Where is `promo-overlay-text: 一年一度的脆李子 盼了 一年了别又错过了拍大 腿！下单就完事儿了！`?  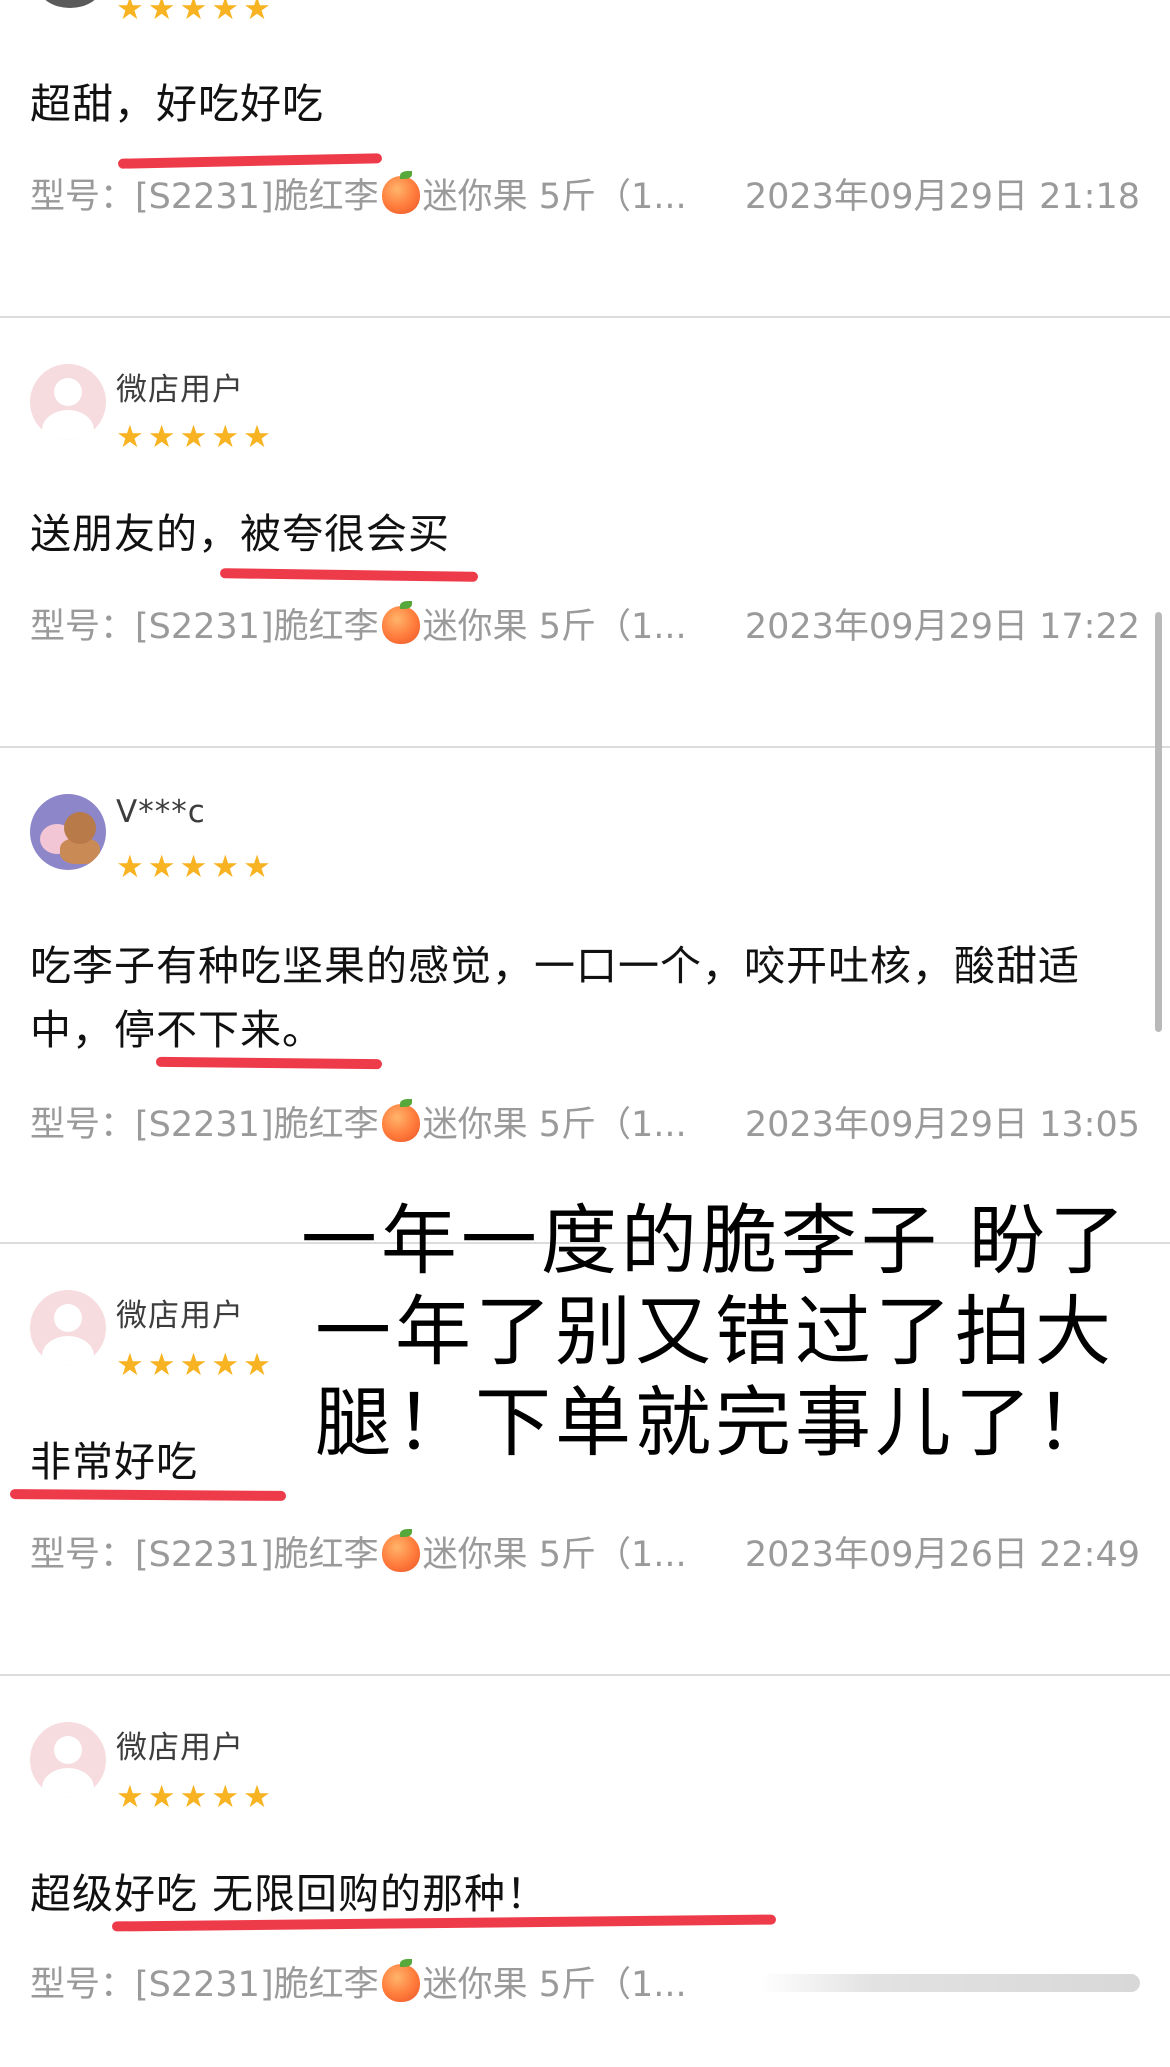
promo-overlay-text: 一年一度的脆李子 盼了 一年了别又错过了拍大 腿！下单就完事儿了！ is located at coordinates (715, 1331).